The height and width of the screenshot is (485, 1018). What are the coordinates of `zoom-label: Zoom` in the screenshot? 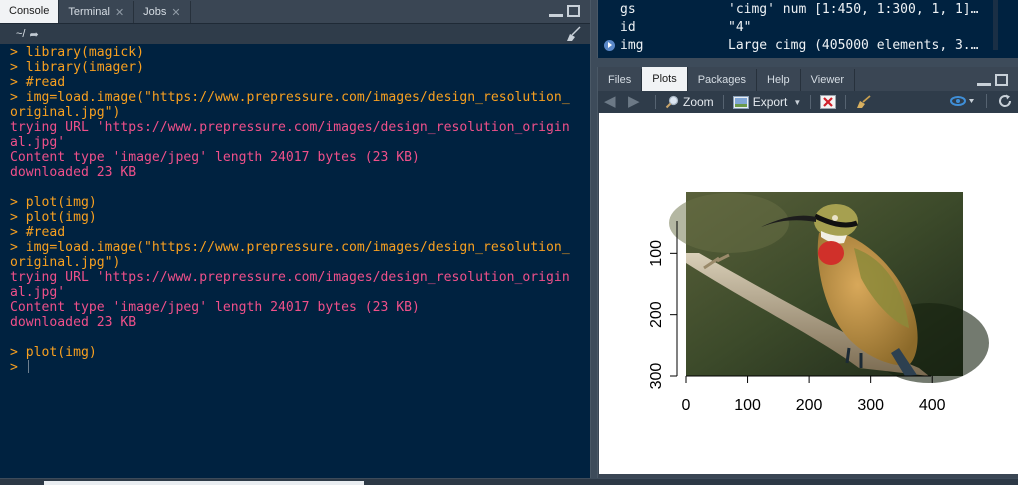 It's located at (698, 102).